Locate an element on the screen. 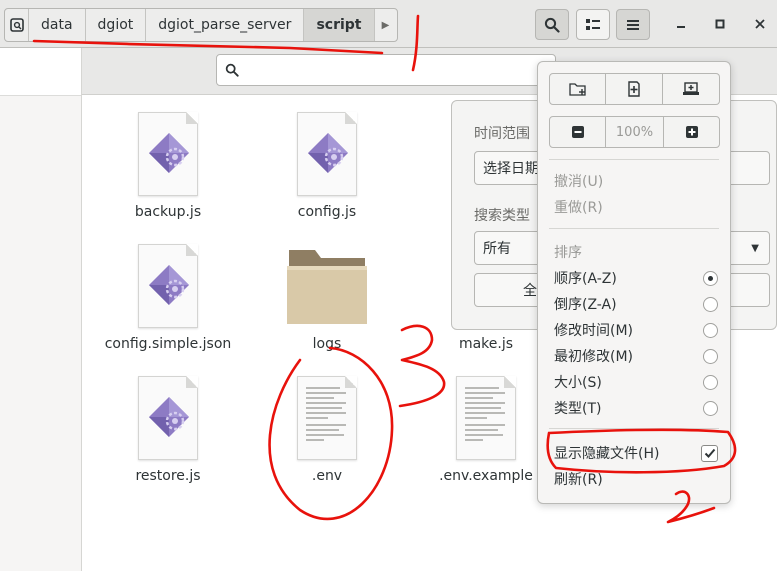 This screenshot has height=571, width=777. file-name: backup.js is located at coordinates (168, 212).